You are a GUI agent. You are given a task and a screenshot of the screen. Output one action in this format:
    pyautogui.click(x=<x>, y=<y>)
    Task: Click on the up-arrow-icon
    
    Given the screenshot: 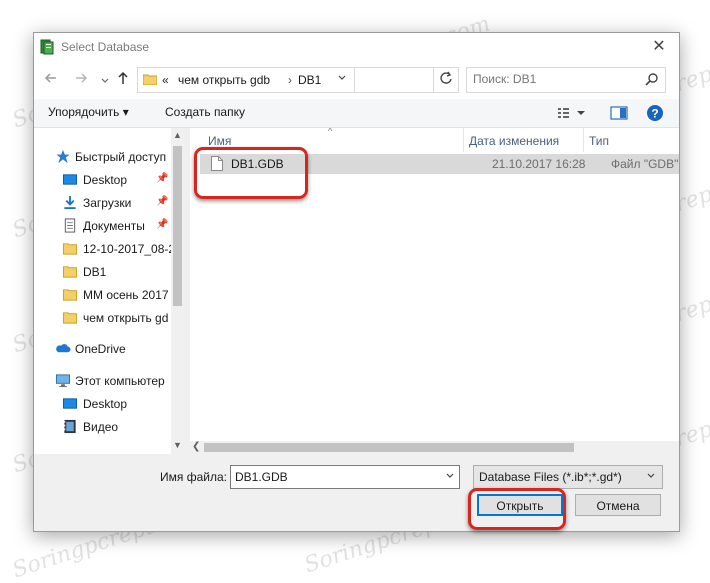 What is the action you would take?
    pyautogui.click(x=123, y=77)
    